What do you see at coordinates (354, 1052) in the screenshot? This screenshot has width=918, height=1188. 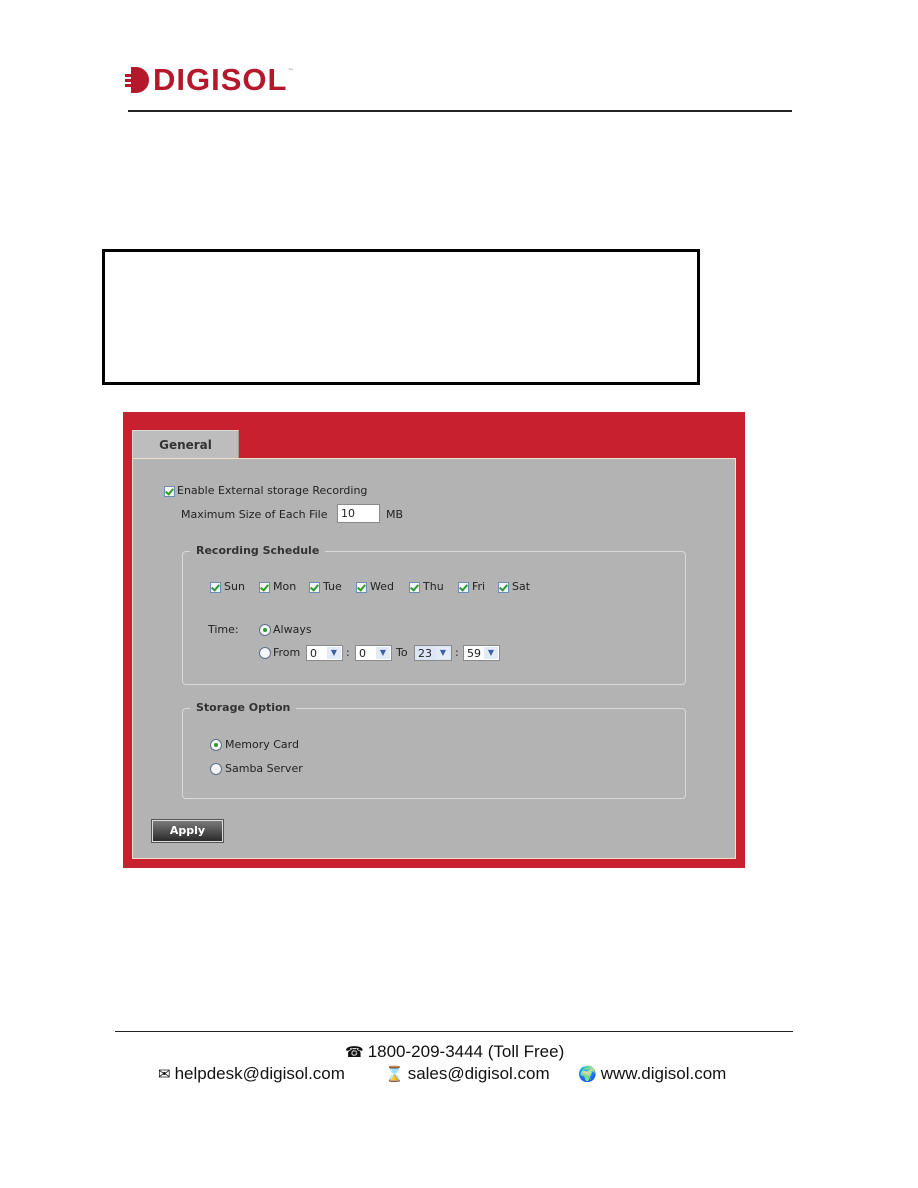 I see `phone-icon: ☎` at bounding box center [354, 1052].